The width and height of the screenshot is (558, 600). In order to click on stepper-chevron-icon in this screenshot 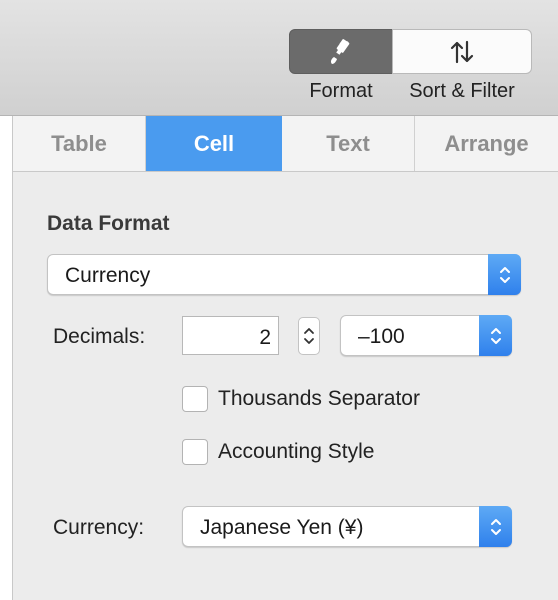, I will do `click(309, 336)`.